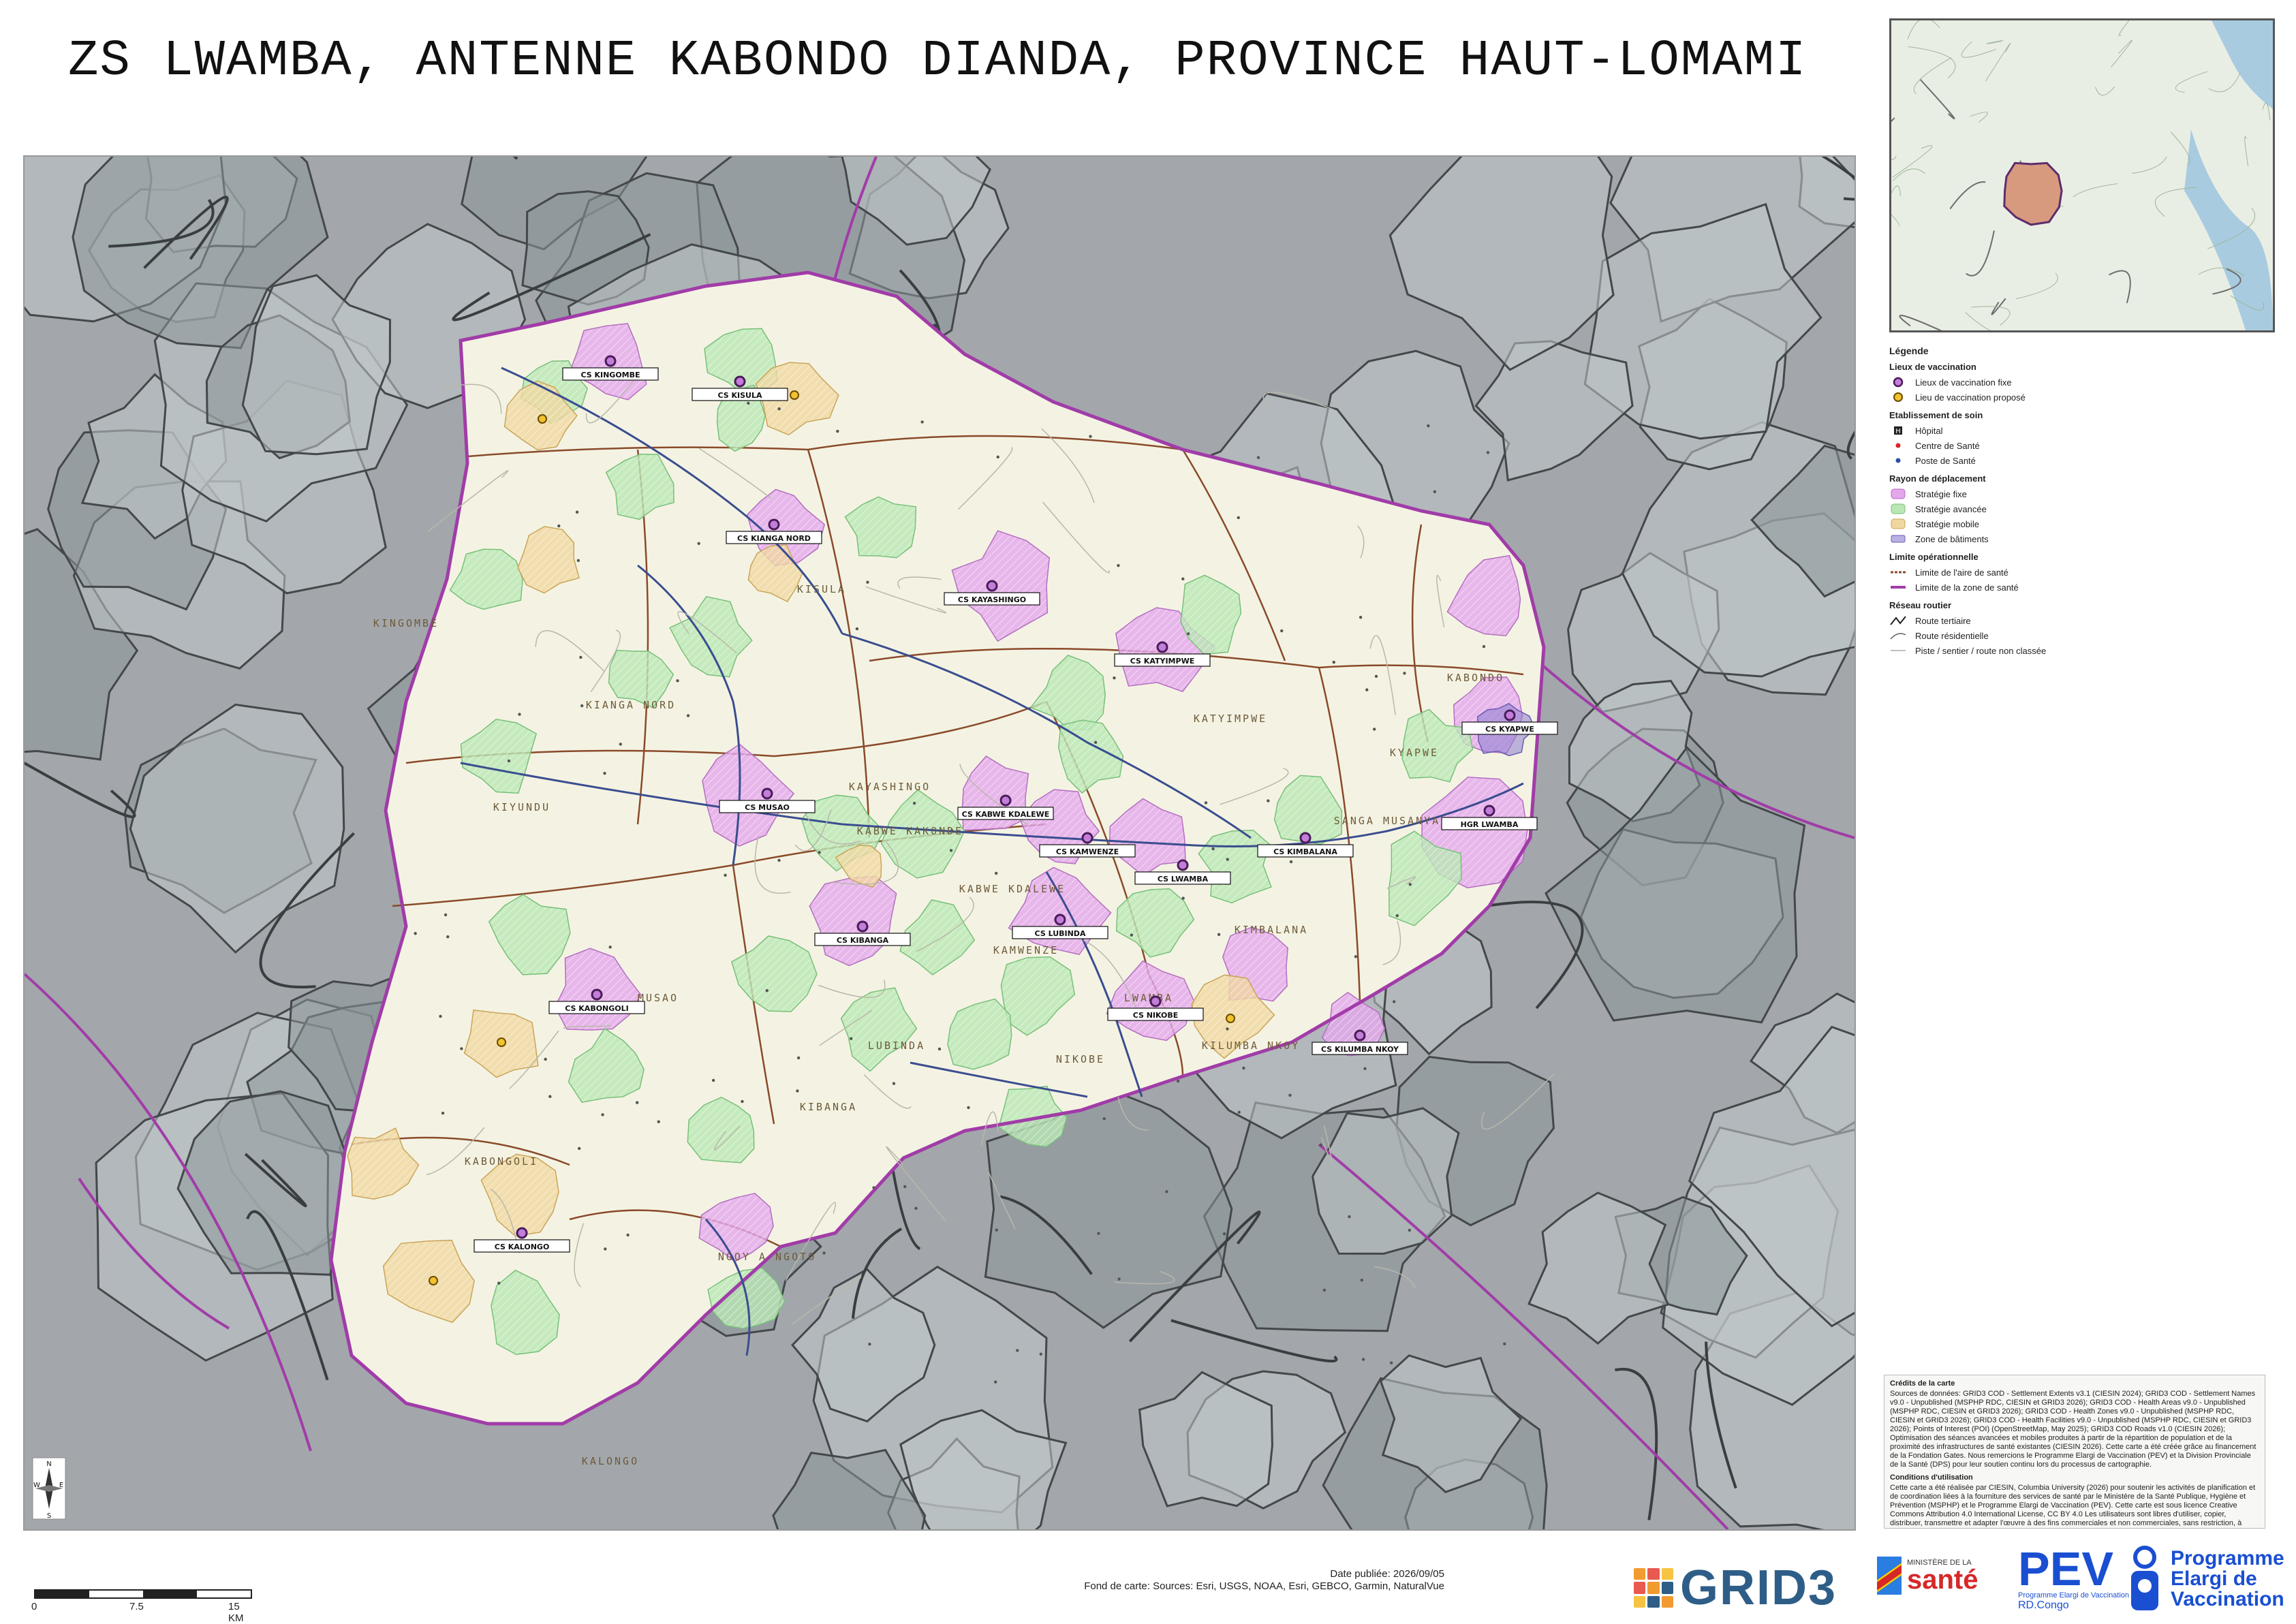 The width and height of the screenshot is (2296, 1624). Describe the element at coordinates (502, 1161) in the screenshot. I see `aire-label: KABONGOLI` at that location.